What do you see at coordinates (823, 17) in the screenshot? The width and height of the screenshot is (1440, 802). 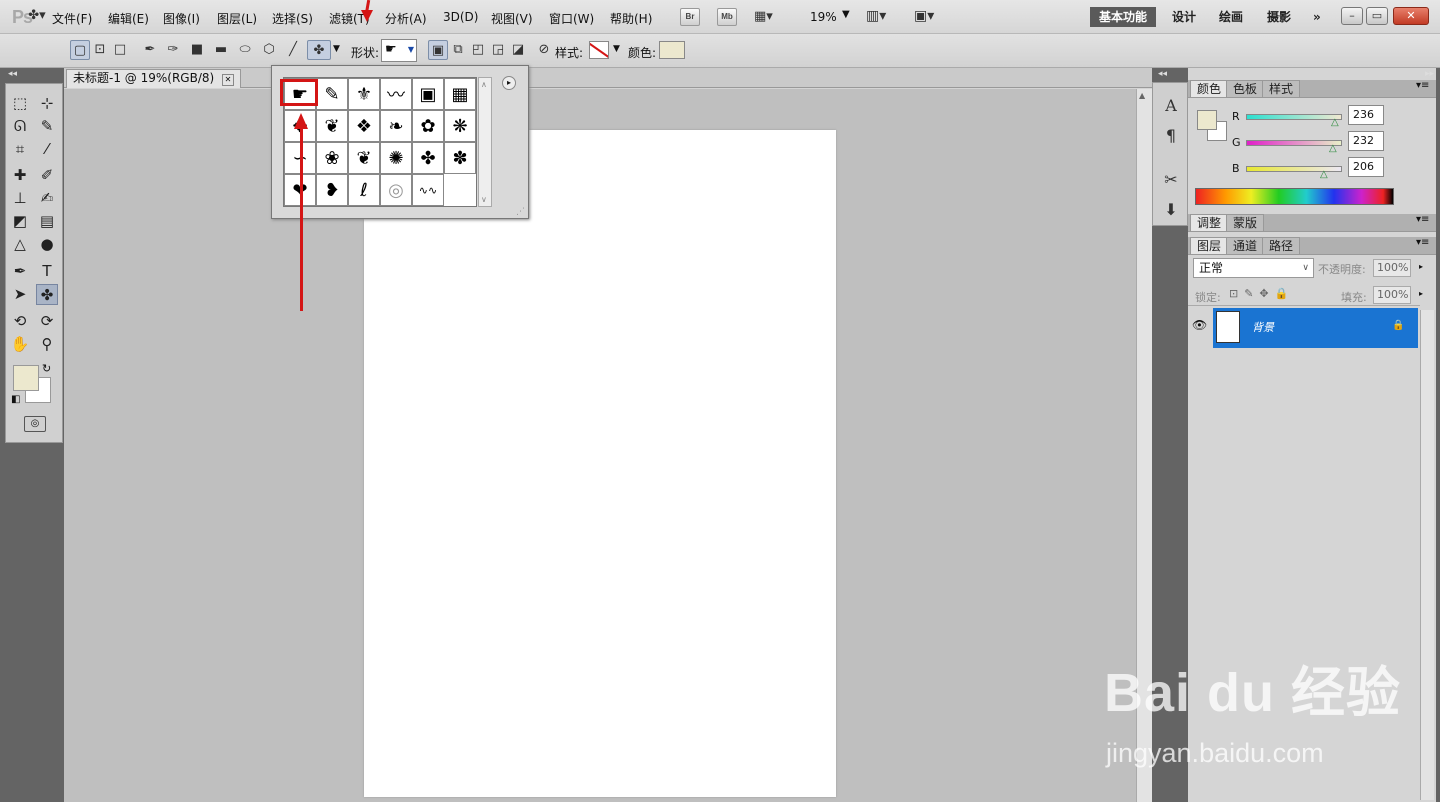 I see `zoom-level: 19%` at bounding box center [823, 17].